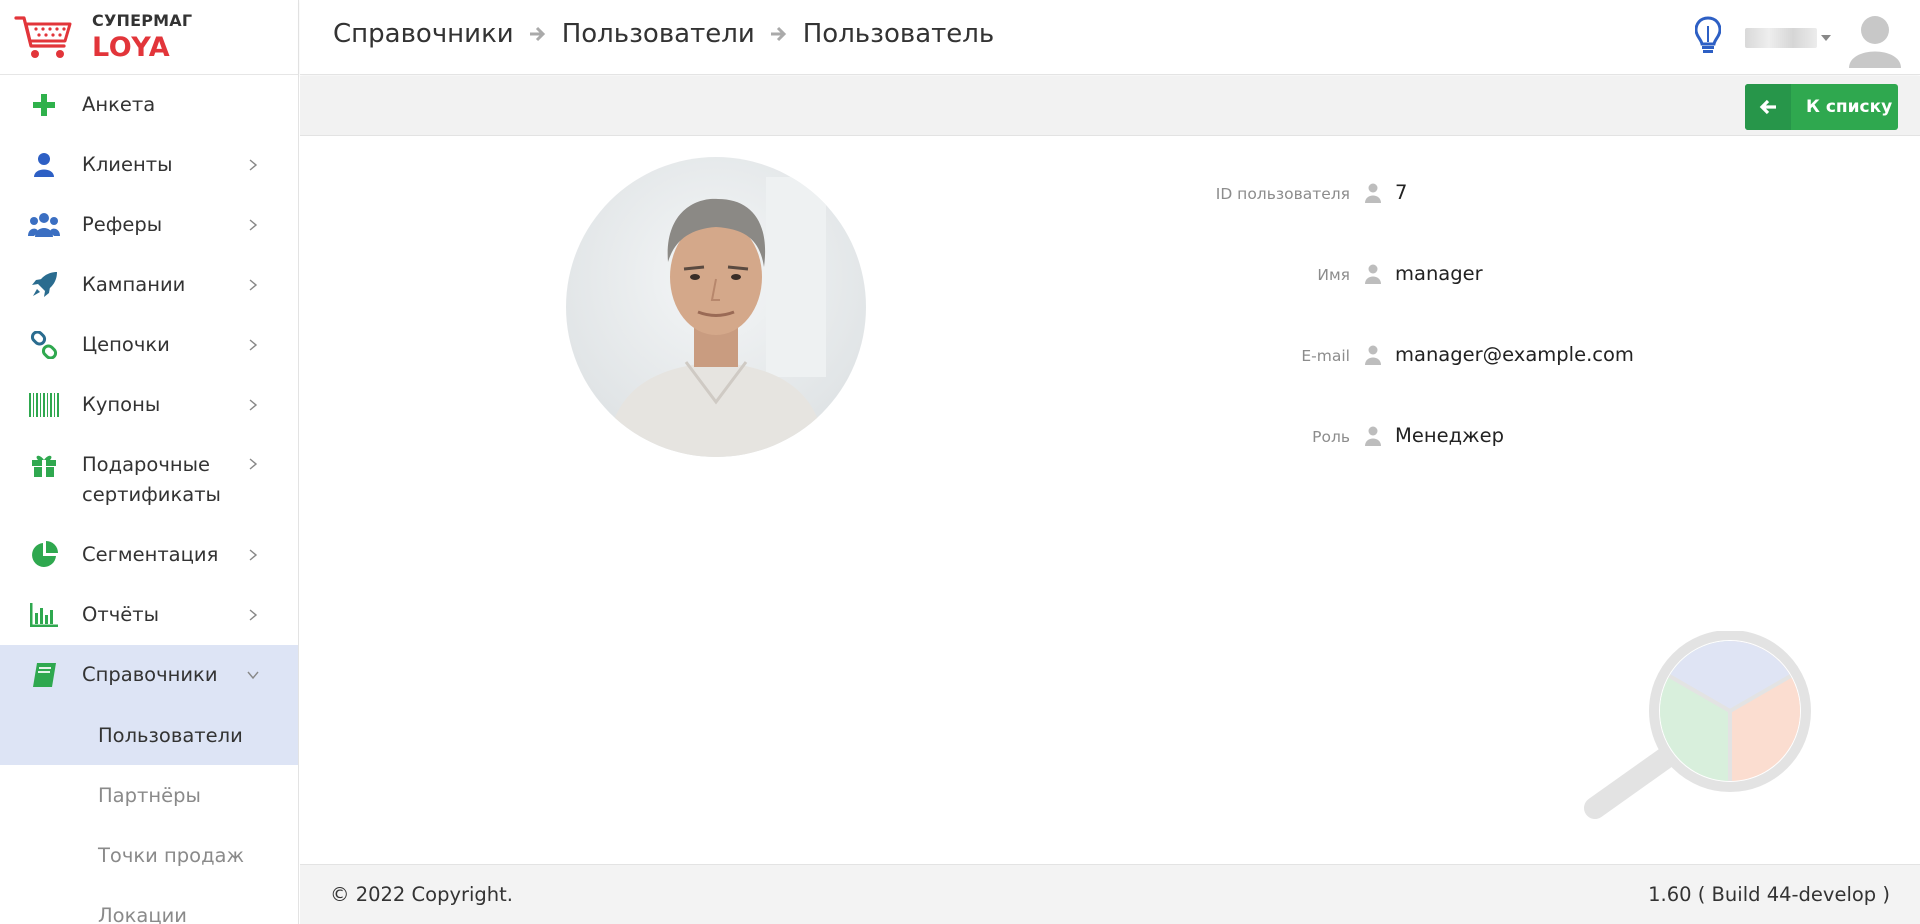 This screenshot has width=1920, height=924. What do you see at coordinates (1769, 894) in the screenshot?
I see `footer-version: 1.60 ( Build 44-develop )` at bounding box center [1769, 894].